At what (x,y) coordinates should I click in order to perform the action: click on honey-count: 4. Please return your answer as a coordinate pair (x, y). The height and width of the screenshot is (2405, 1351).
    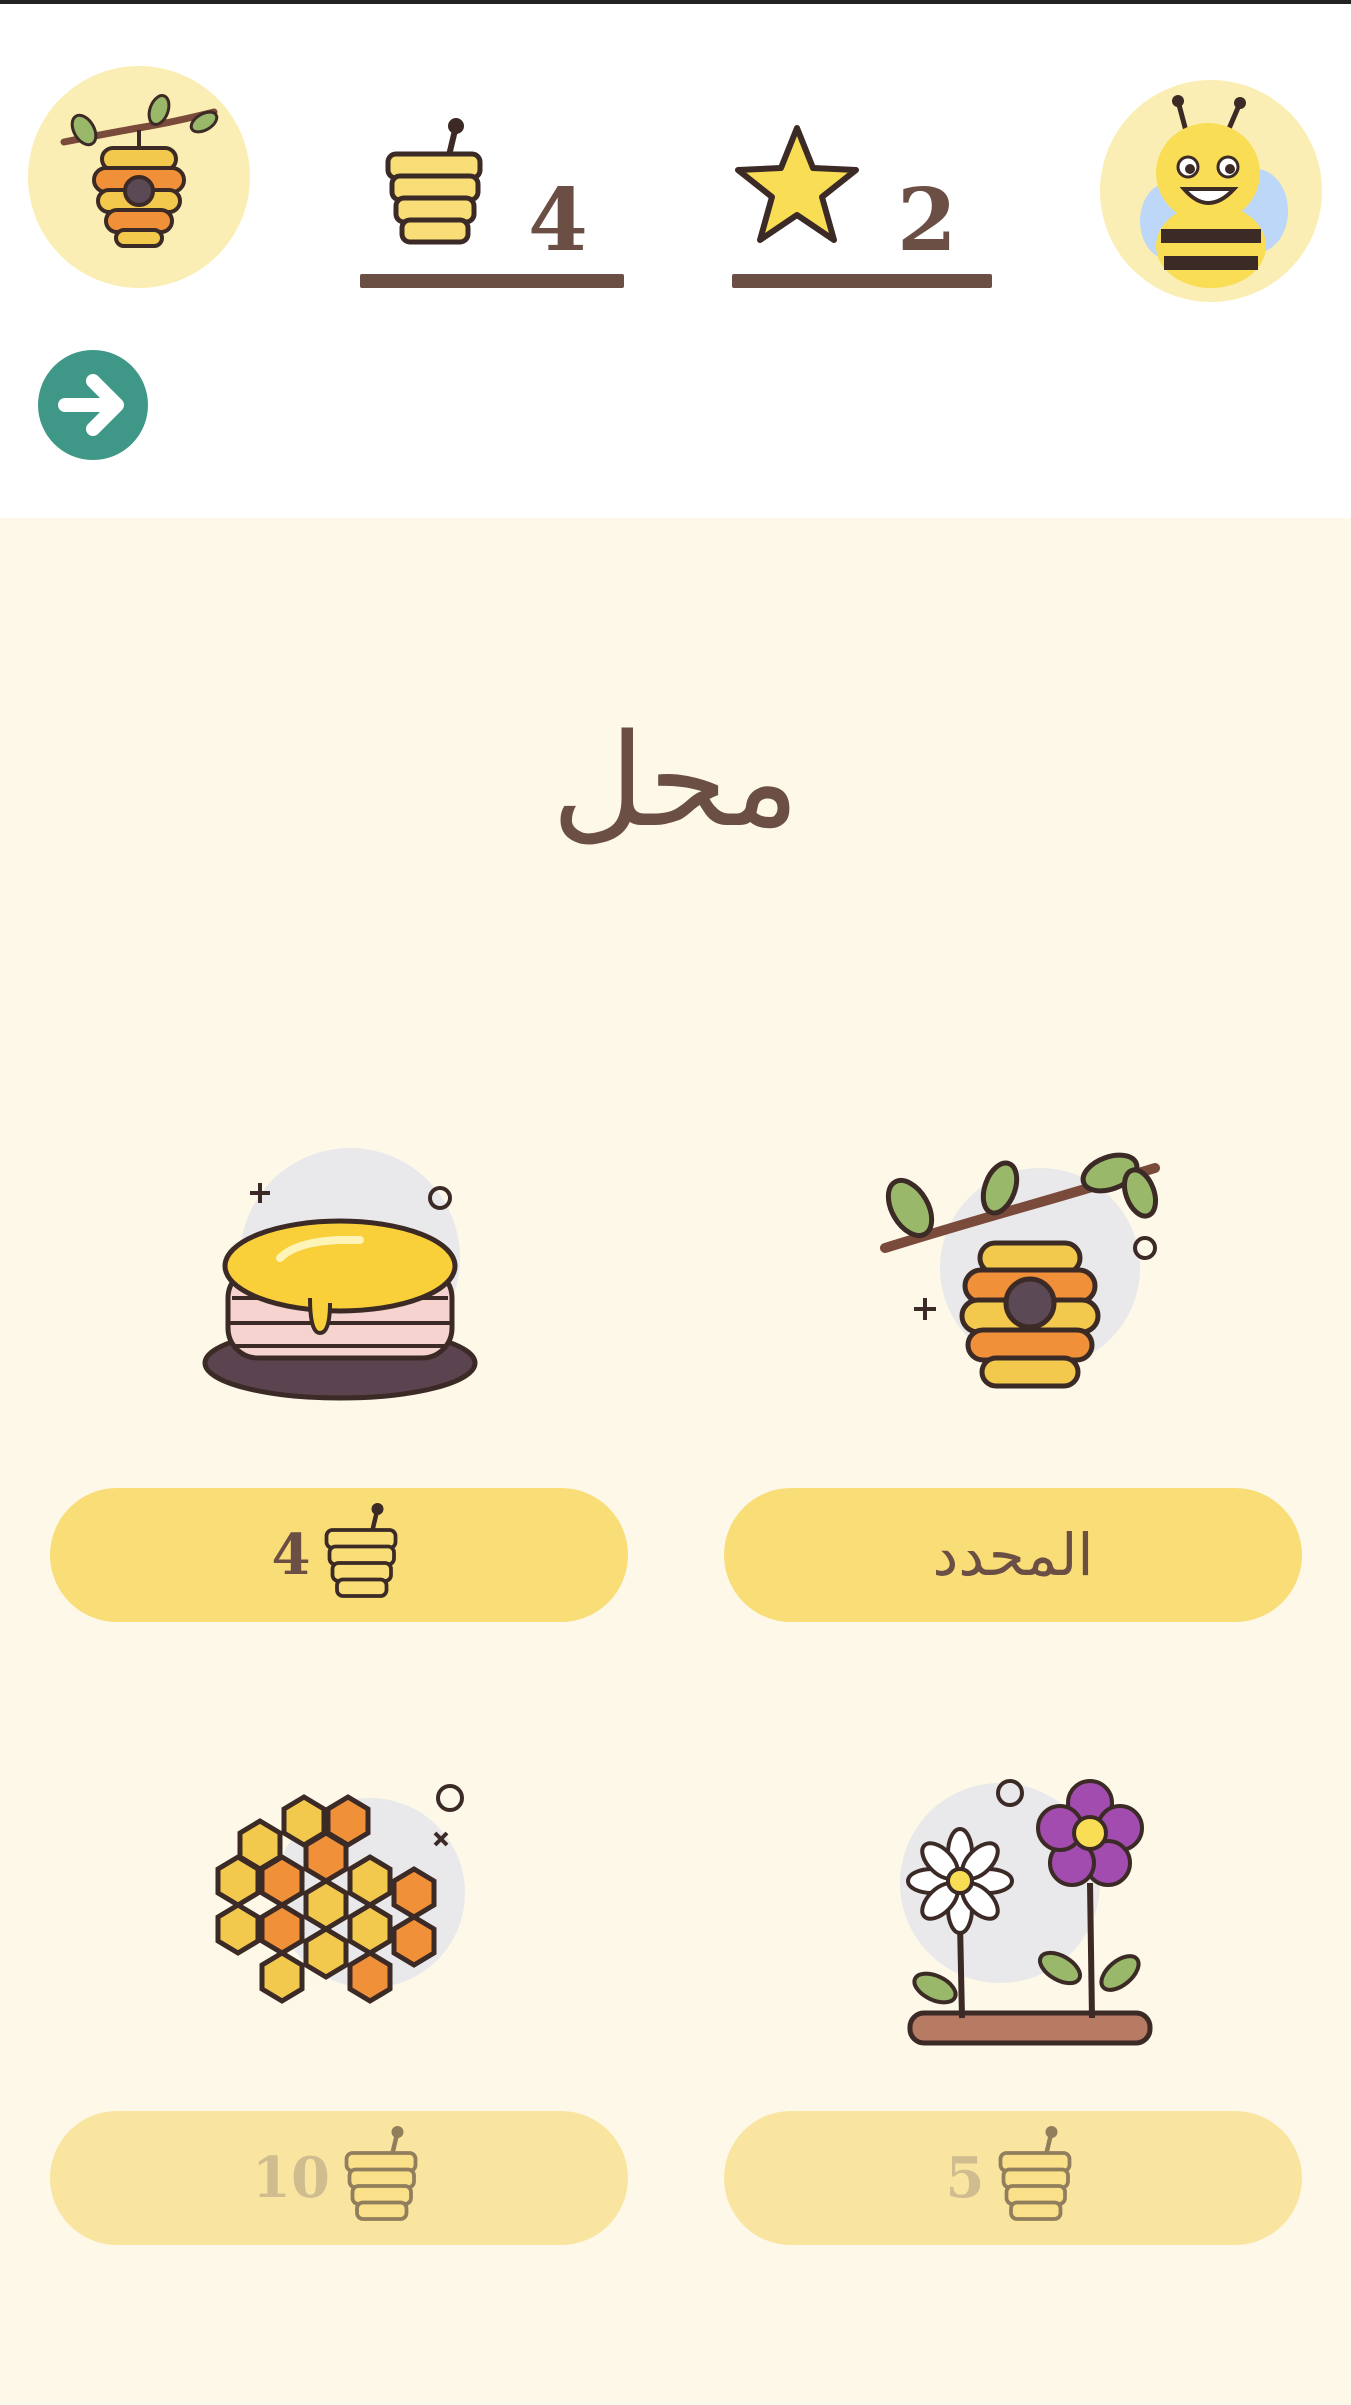
    Looking at the image, I should click on (558, 220).